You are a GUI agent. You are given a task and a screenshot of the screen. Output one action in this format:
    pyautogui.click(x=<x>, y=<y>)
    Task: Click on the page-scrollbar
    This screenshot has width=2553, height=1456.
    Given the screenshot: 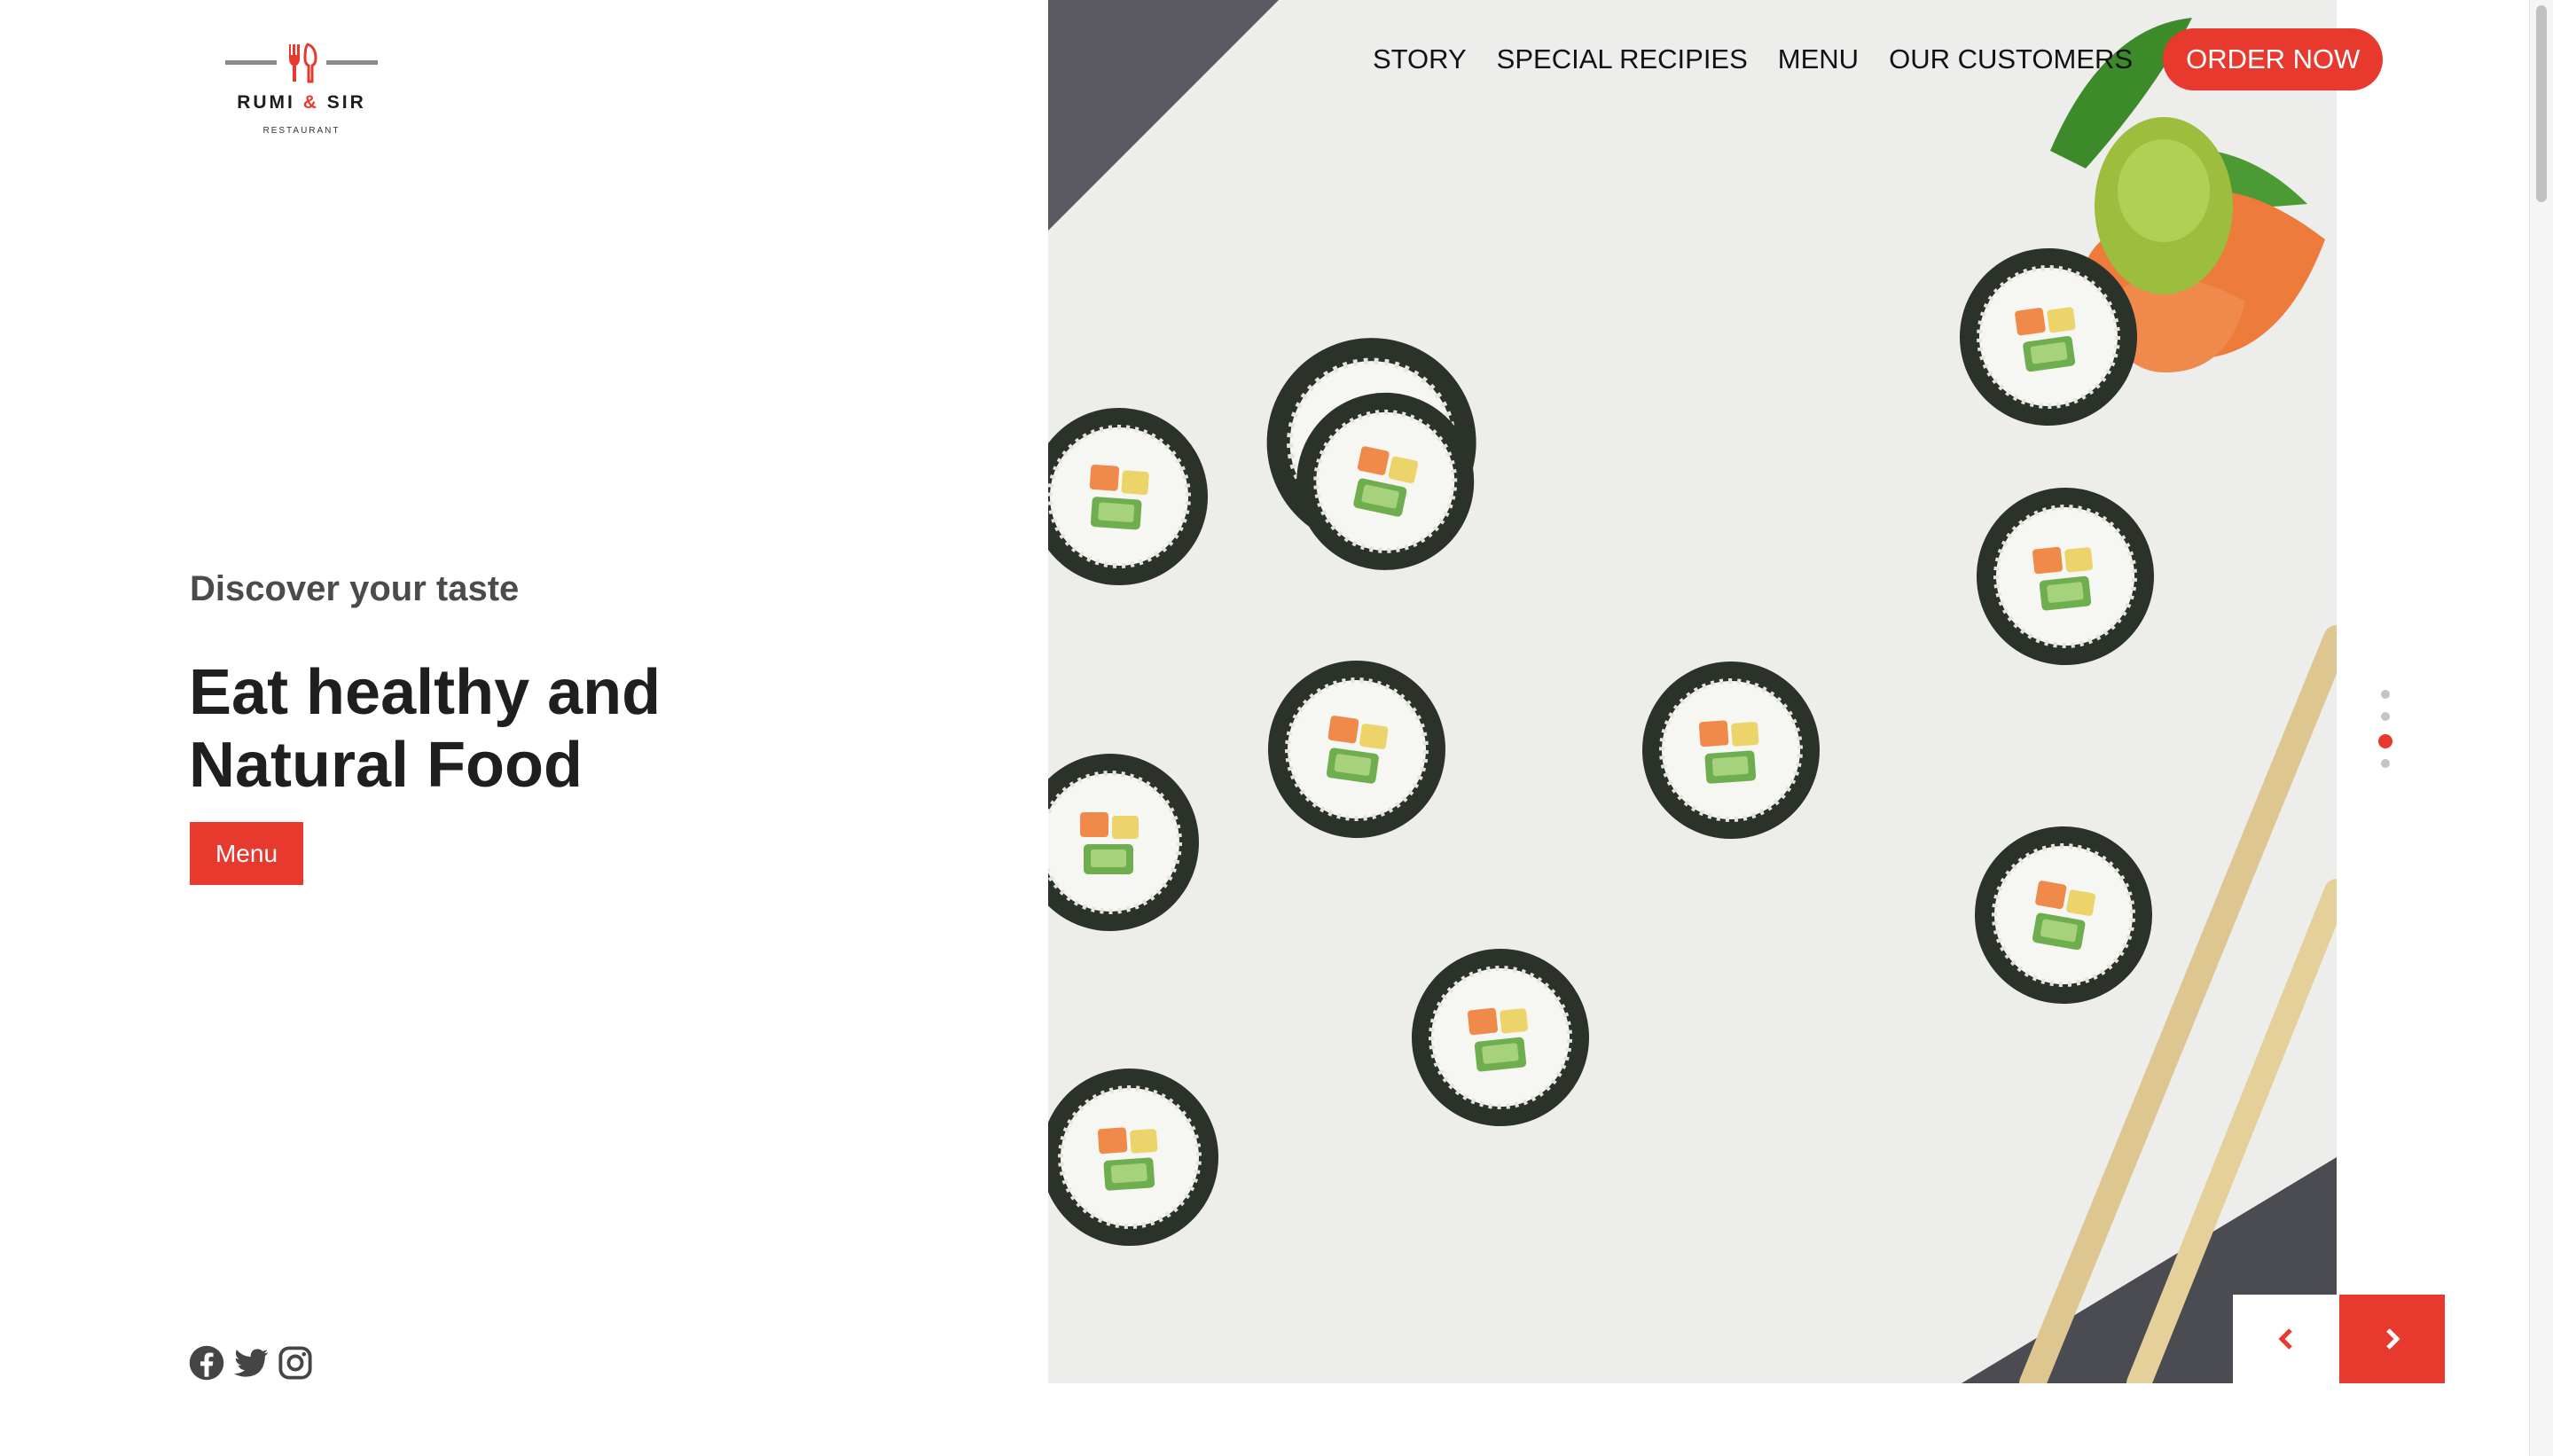 What is the action you would take?
    pyautogui.click(x=2541, y=728)
    